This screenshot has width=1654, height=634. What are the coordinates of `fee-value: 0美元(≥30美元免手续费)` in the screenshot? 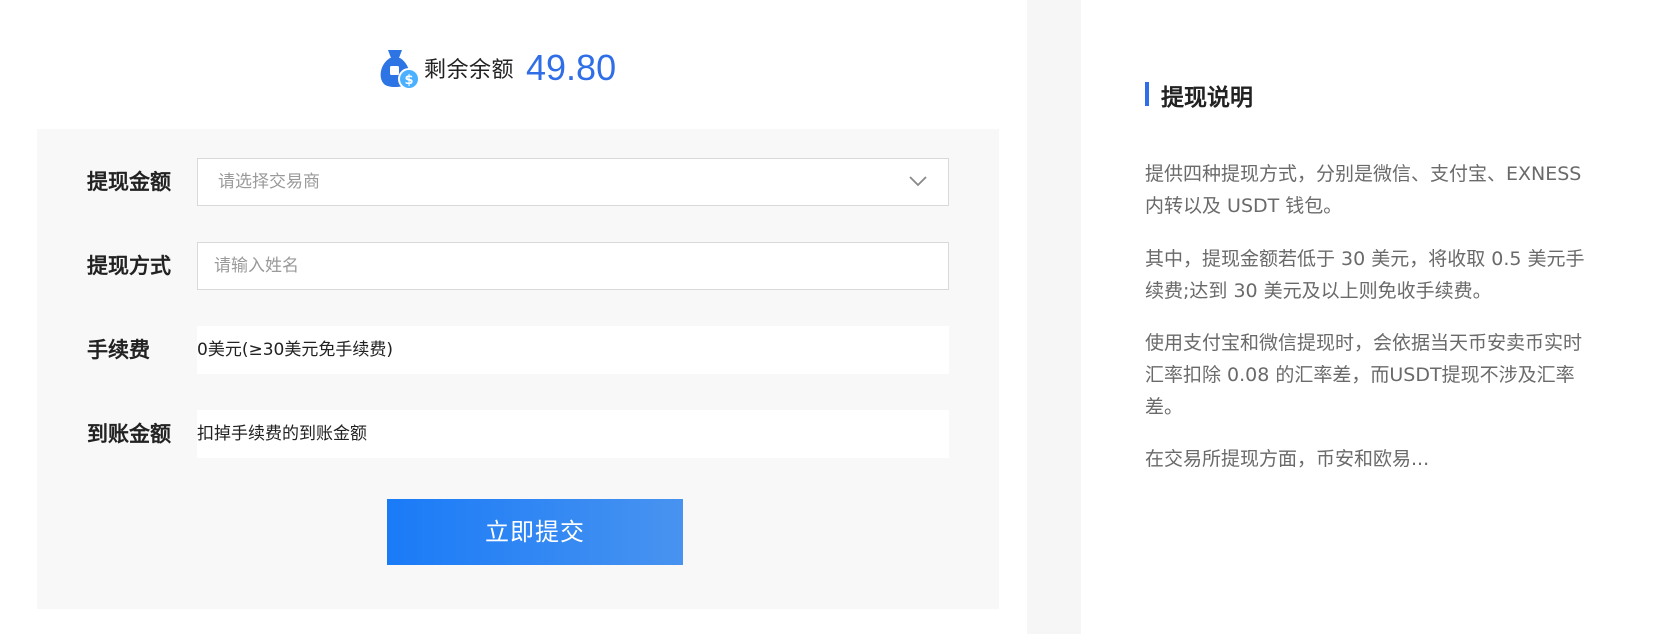 It's located at (573, 350).